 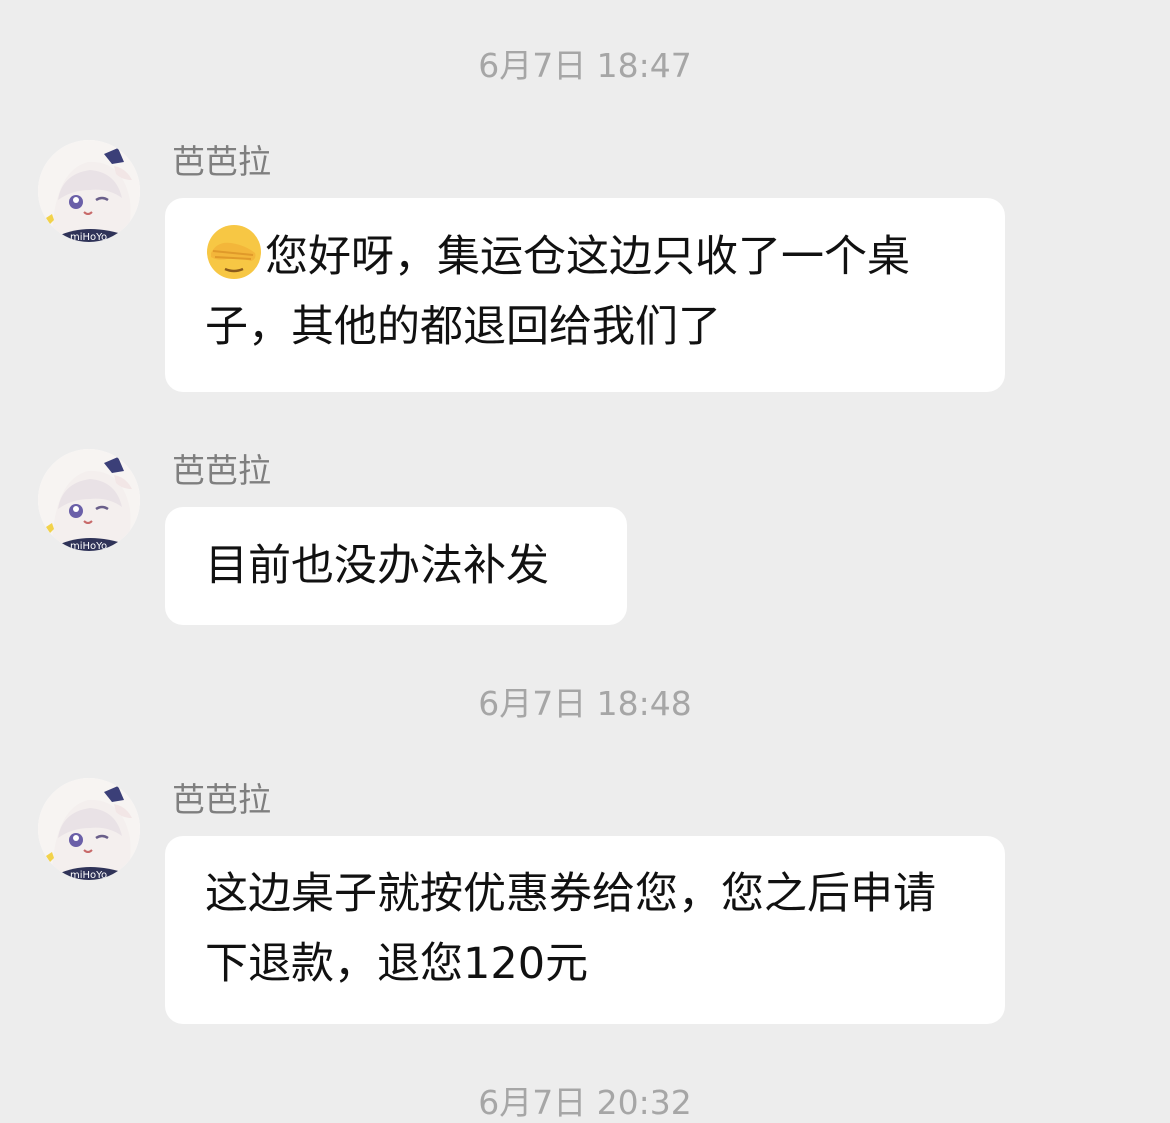 I want to click on message-bubble: 目前也没办法补发, so click(x=396, y=566).